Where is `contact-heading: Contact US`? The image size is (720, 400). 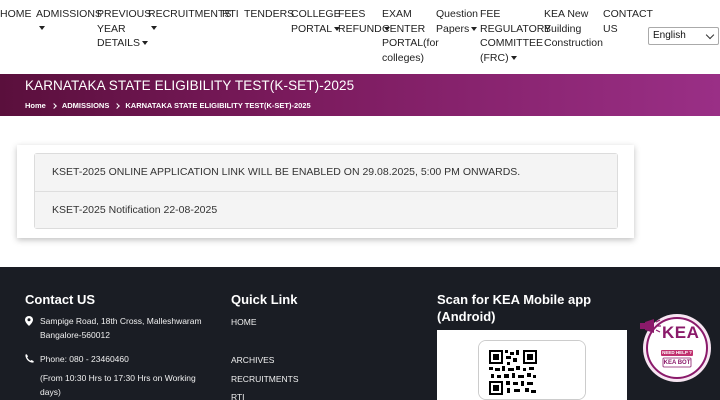
contact-heading: Contact US is located at coordinates (60, 299).